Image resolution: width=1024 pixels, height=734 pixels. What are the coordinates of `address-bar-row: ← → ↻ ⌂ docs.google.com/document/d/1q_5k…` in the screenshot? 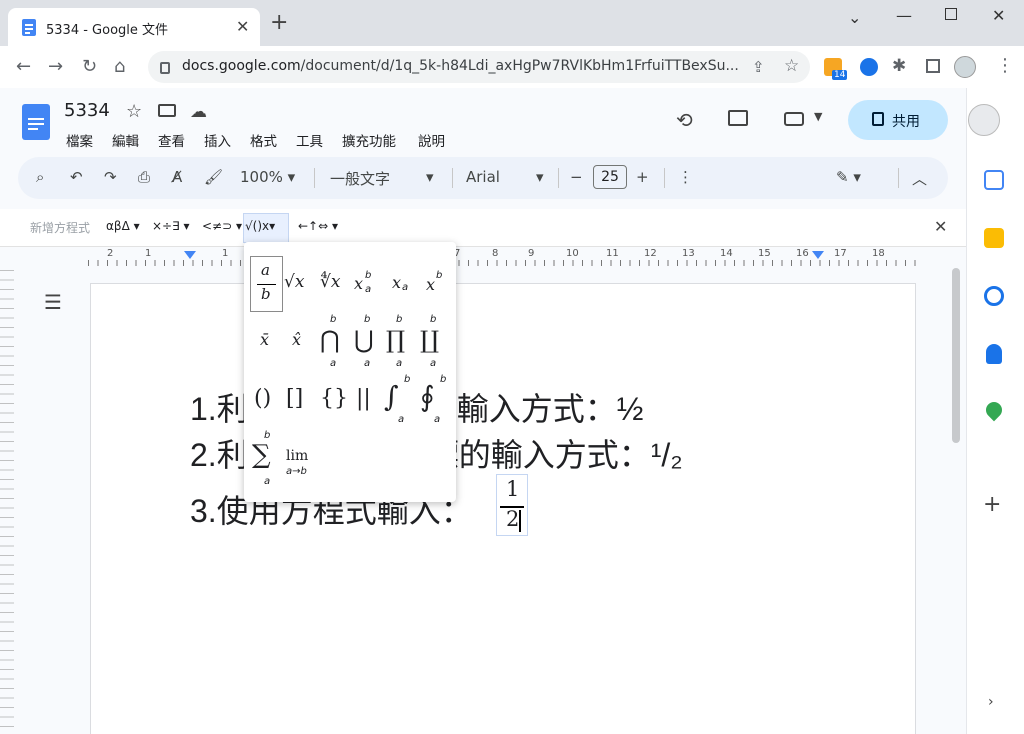 It's located at (512, 67).